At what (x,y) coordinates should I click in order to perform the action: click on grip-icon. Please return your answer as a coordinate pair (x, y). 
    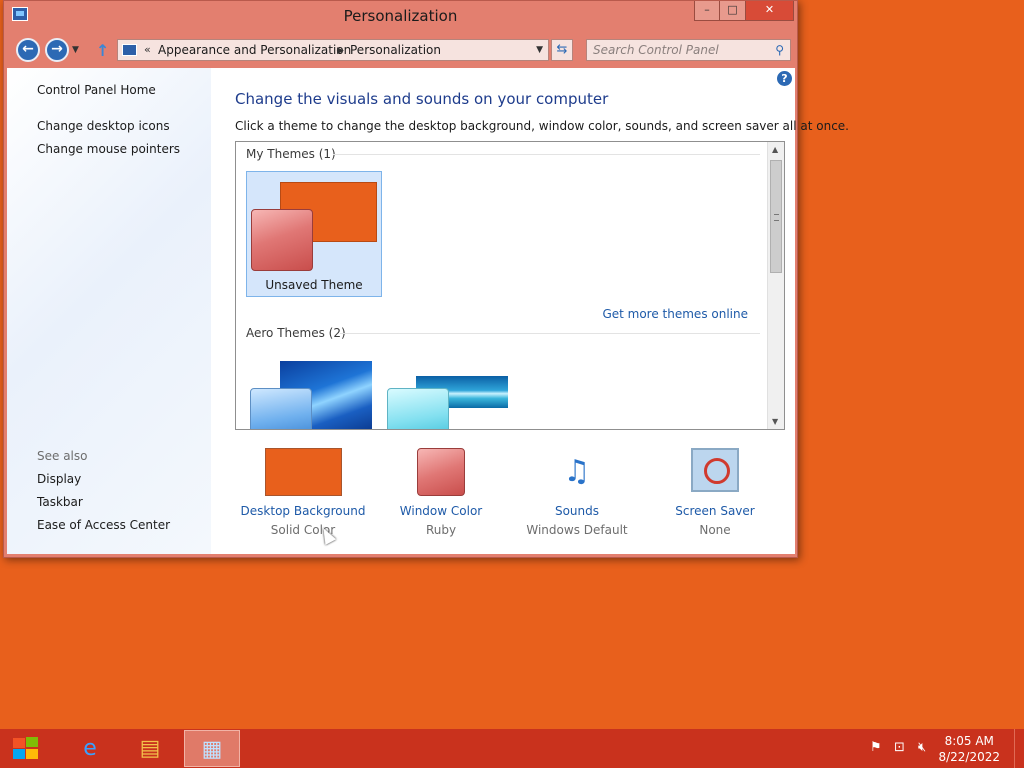
    Looking at the image, I should click on (776, 217).